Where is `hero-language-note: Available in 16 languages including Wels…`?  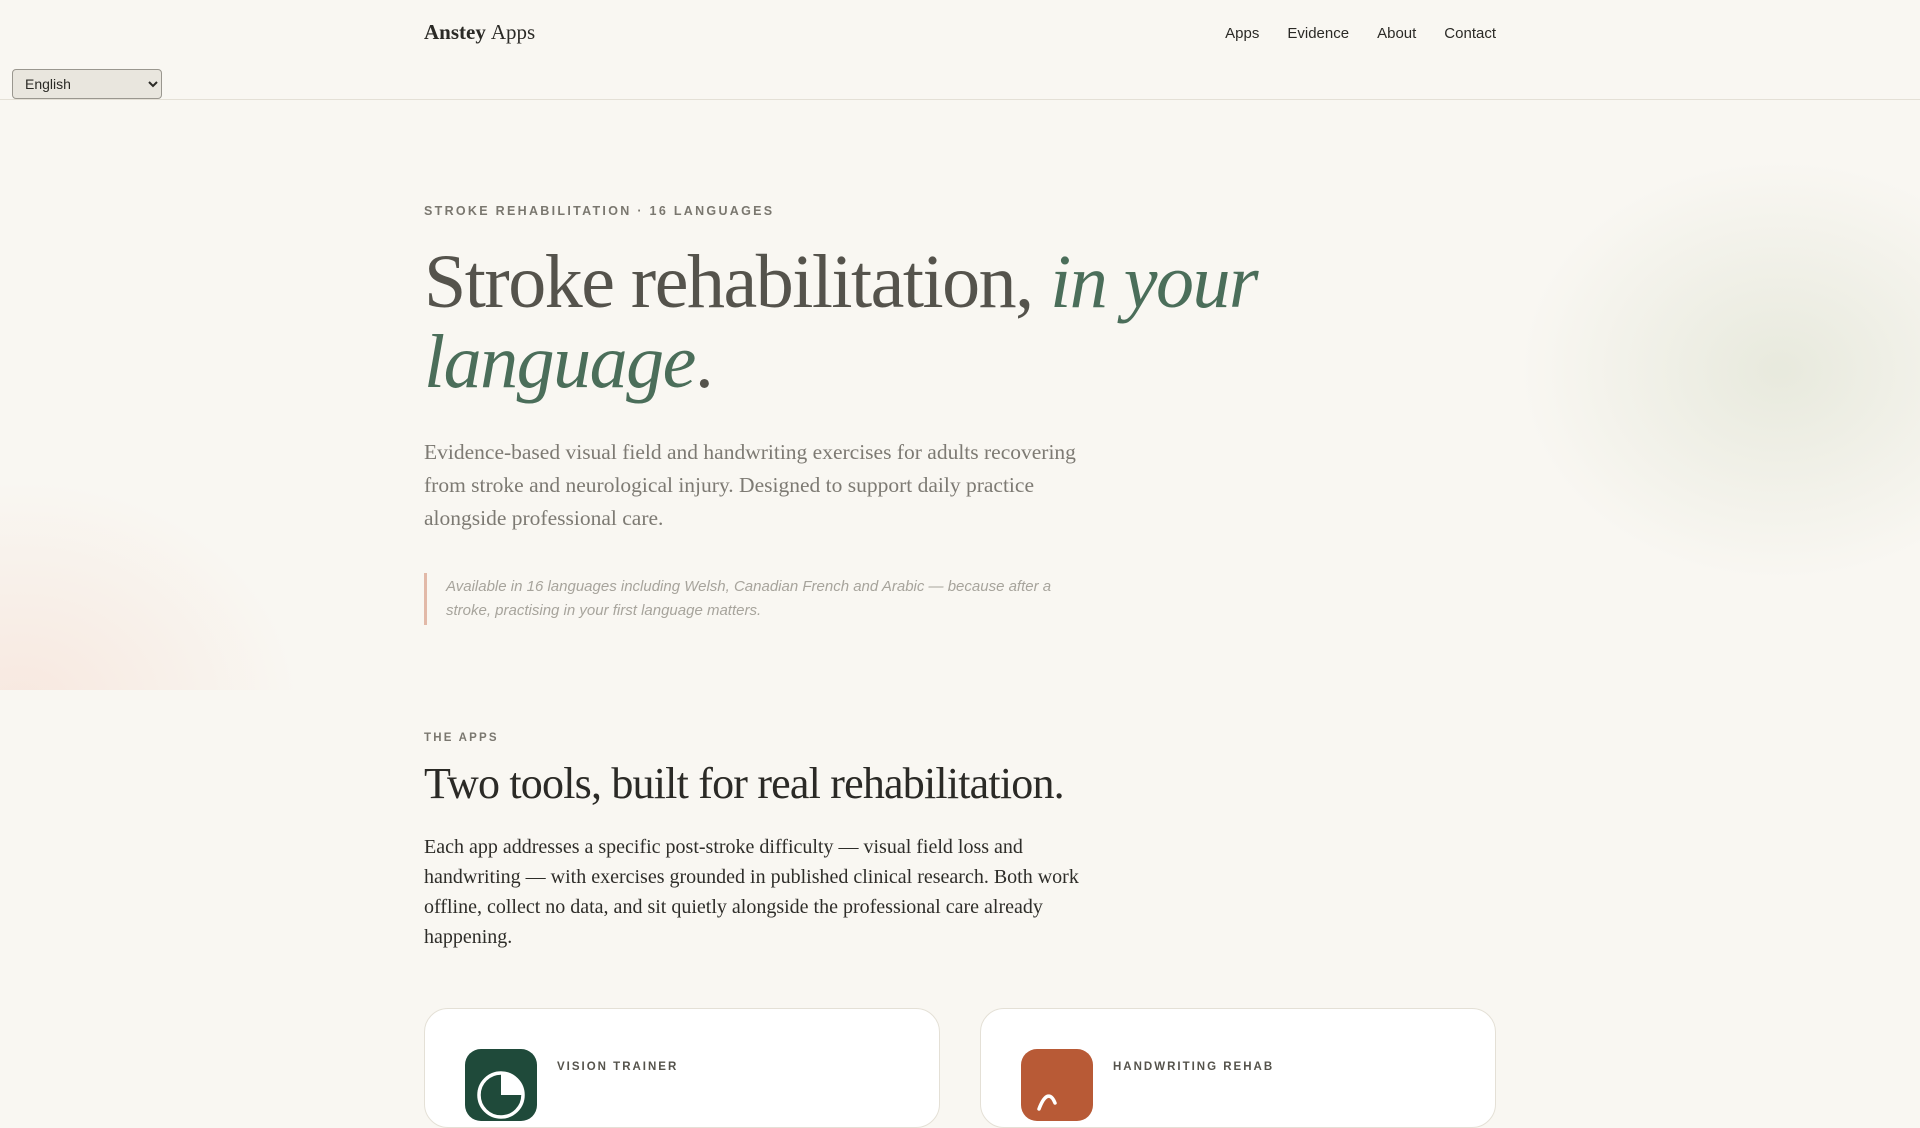
hero-language-note: Available in 16 languages including Wels… is located at coordinates (745, 599).